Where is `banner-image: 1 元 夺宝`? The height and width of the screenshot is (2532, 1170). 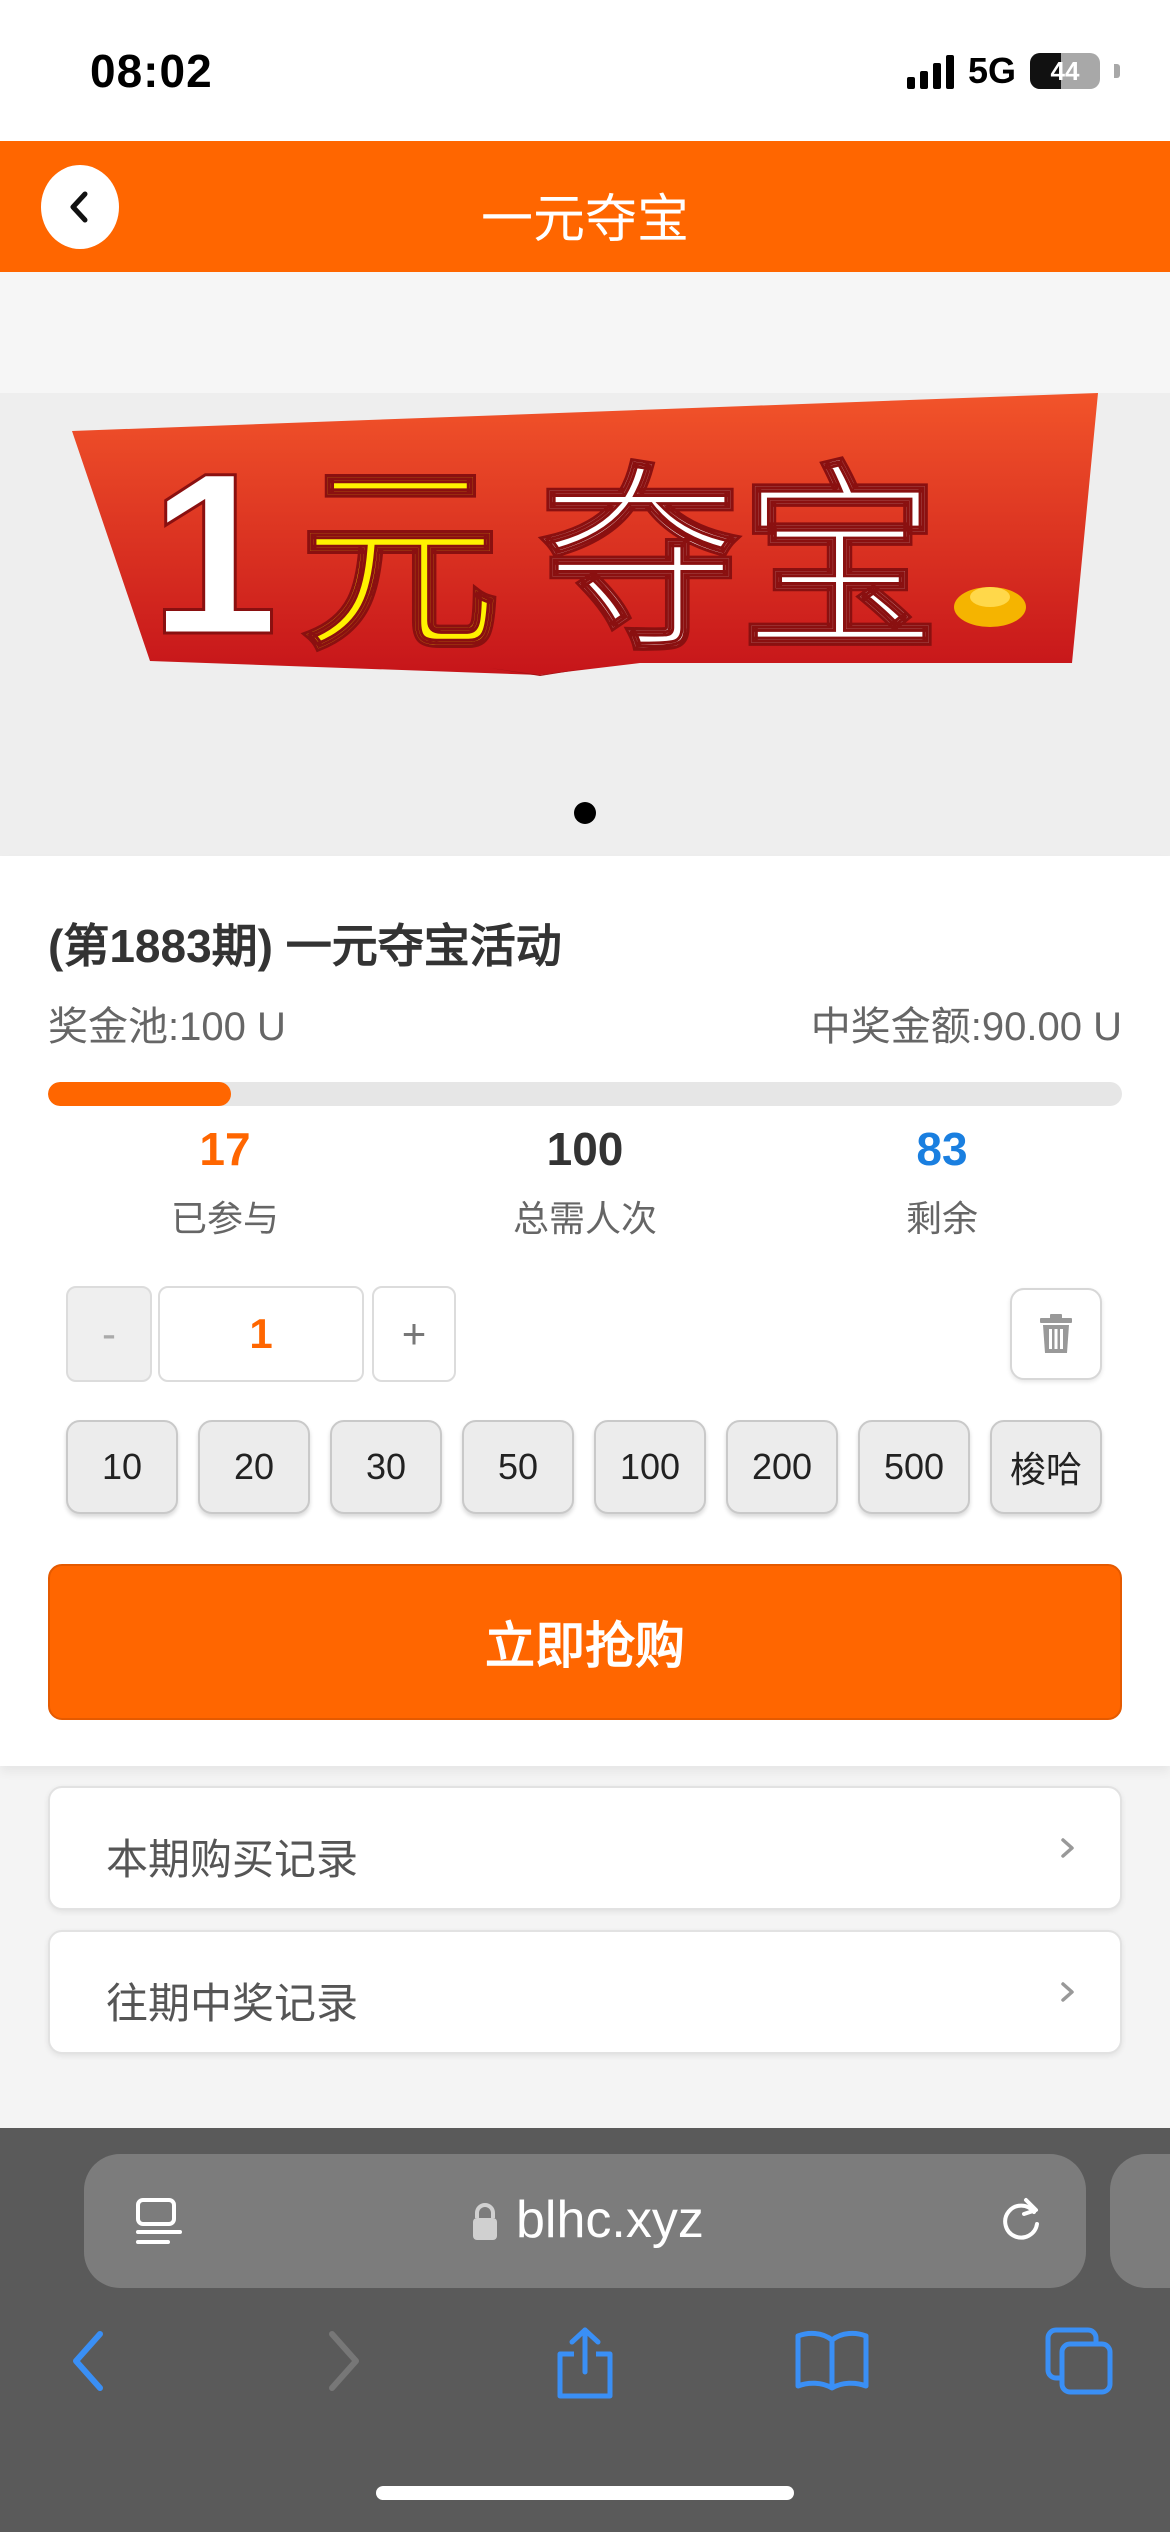 banner-image: 1 元 夺宝 is located at coordinates (585, 538).